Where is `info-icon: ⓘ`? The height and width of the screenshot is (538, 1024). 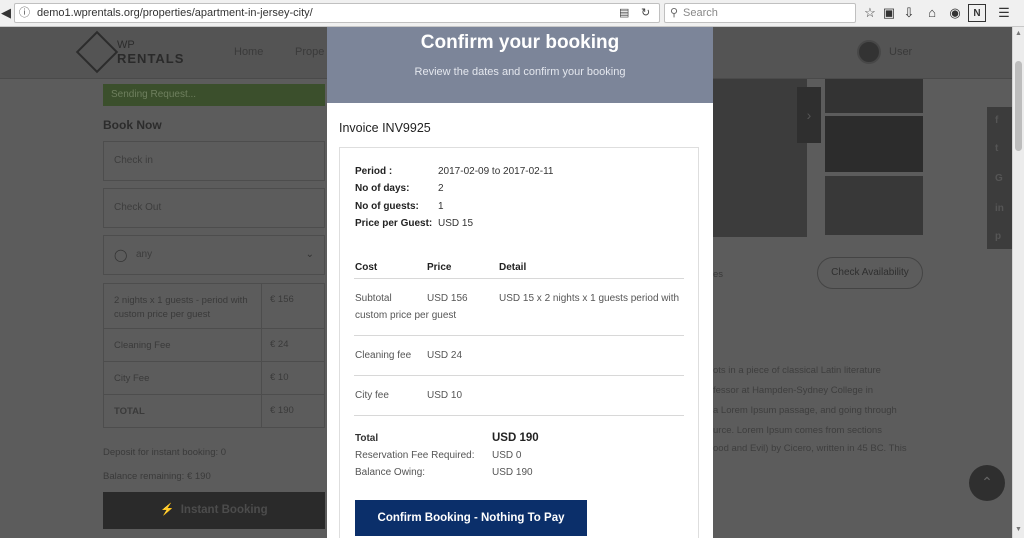
info-icon: ⓘ is located at coordinates (24, 13).